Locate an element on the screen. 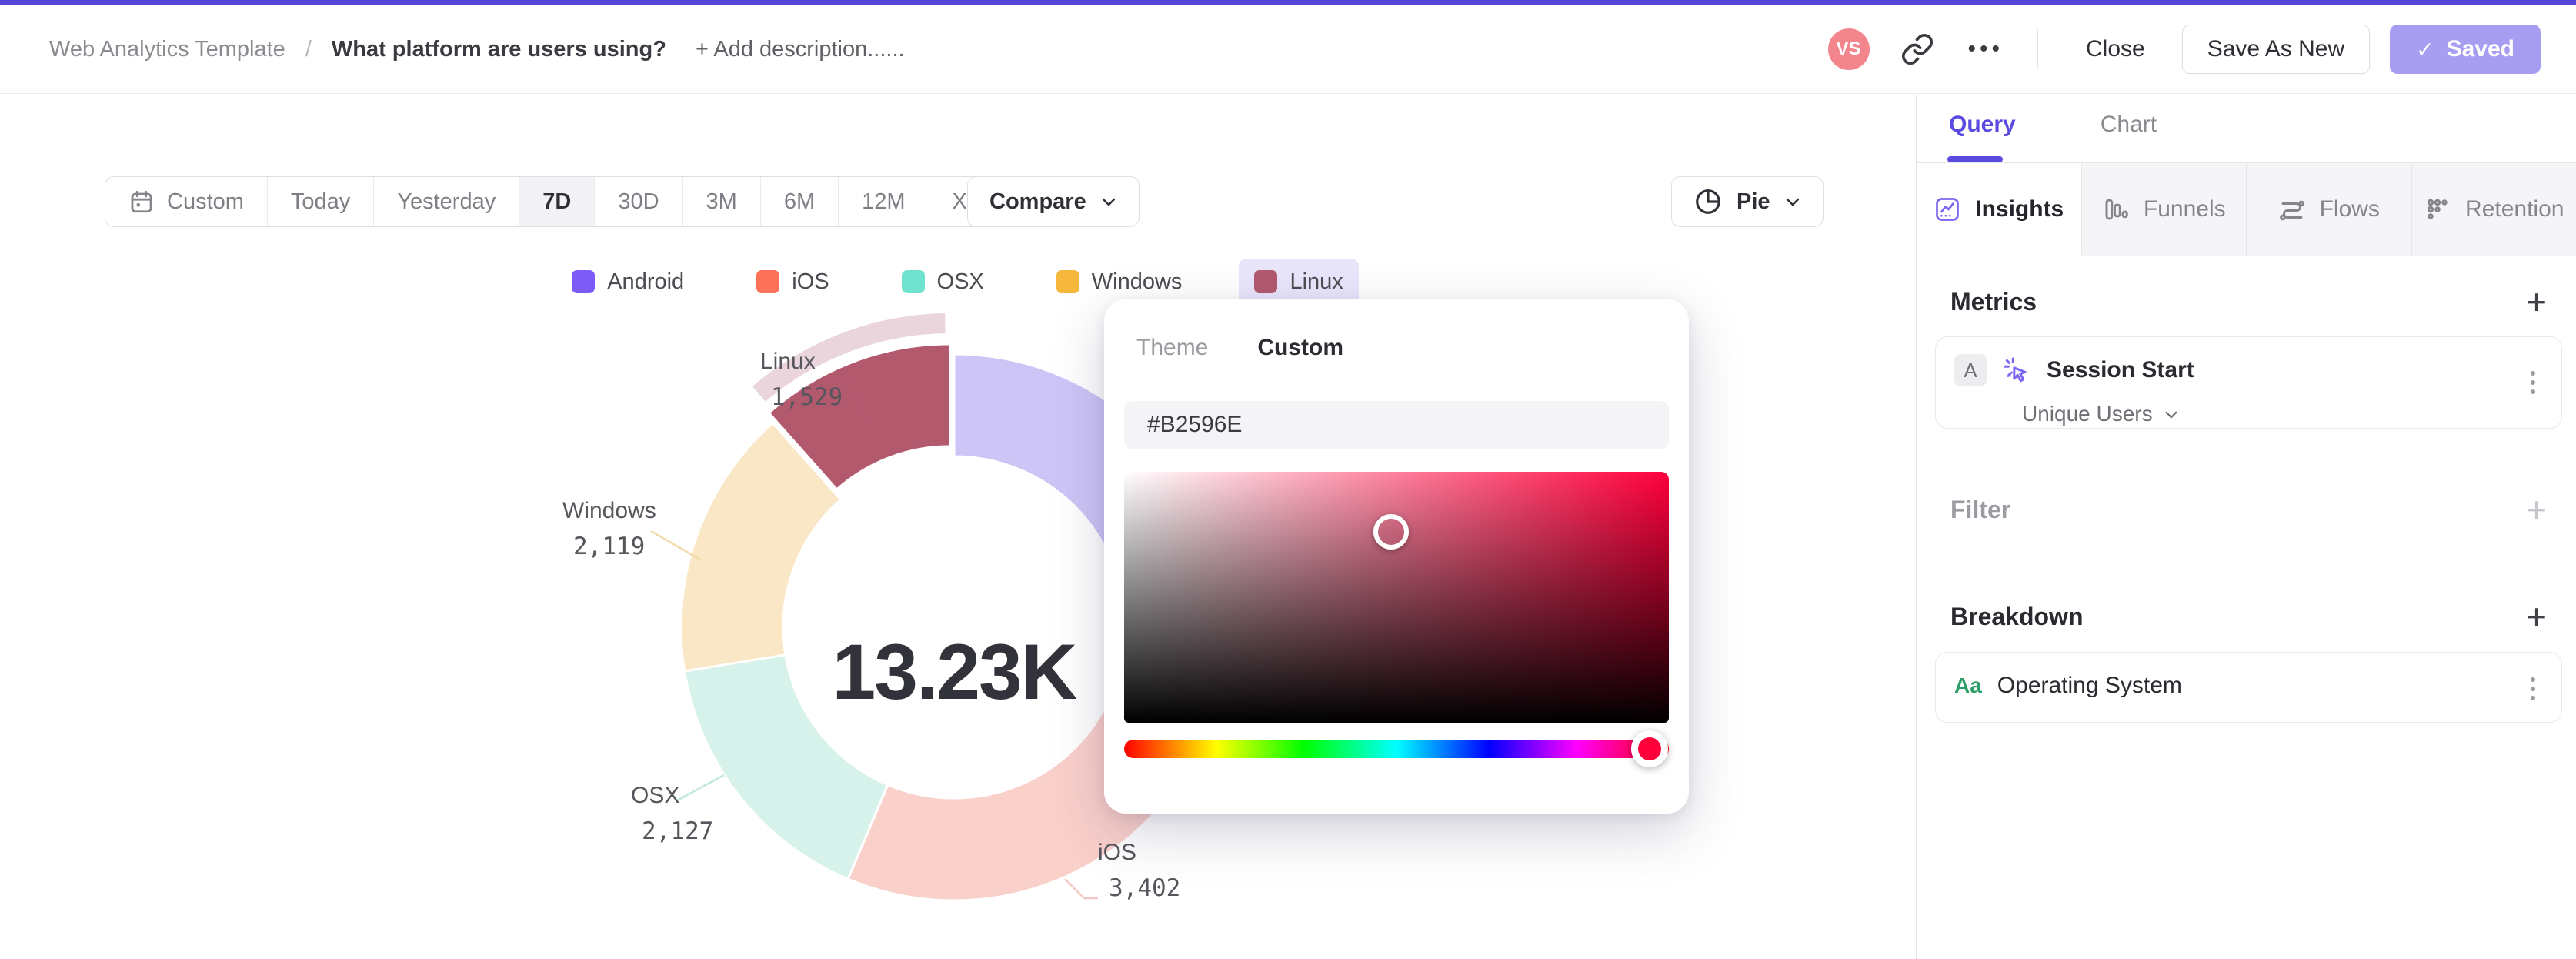 This screenshot has width=2576, height=959. add-filter-button: + is located at coordinates (2536, 509).